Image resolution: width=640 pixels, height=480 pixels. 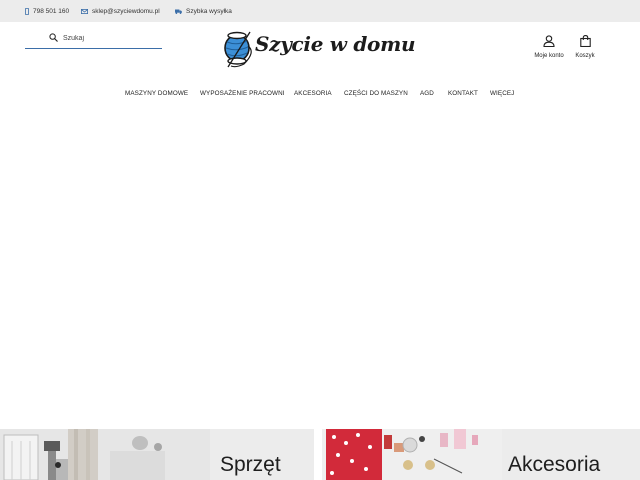 I want to click on nav-item-agd: AGD, so click(x=427, y=93).